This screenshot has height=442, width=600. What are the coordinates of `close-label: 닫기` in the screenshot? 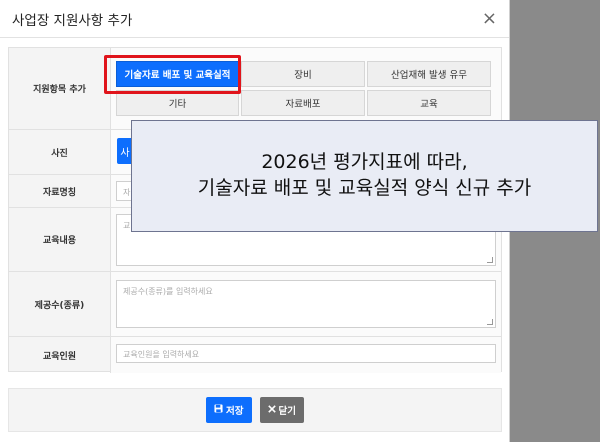 It's located at (287, 411).